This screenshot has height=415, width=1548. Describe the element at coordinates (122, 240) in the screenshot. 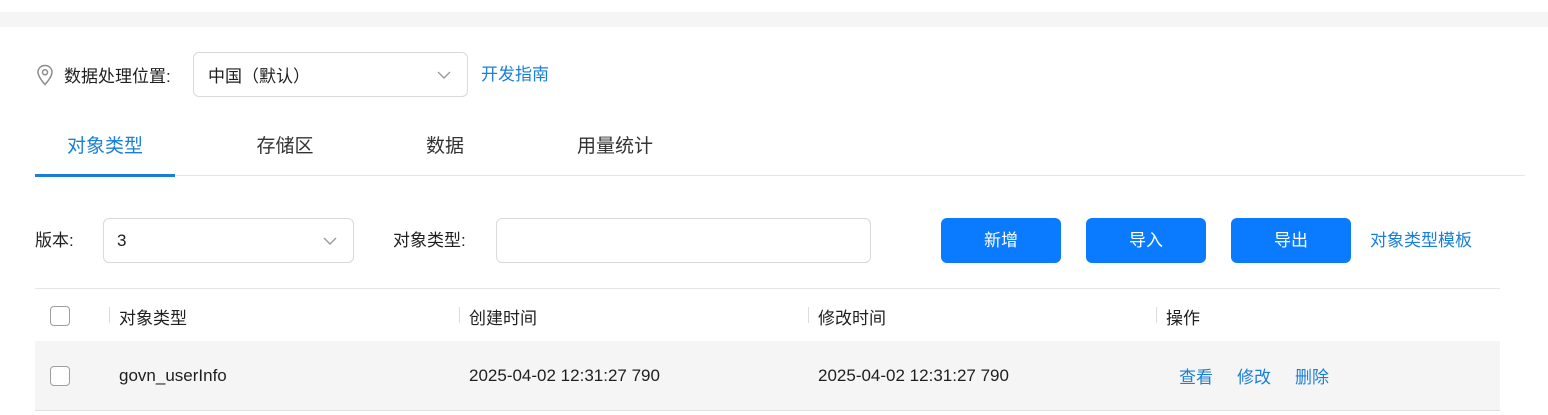

I see `version-select-value: 3` at that location.